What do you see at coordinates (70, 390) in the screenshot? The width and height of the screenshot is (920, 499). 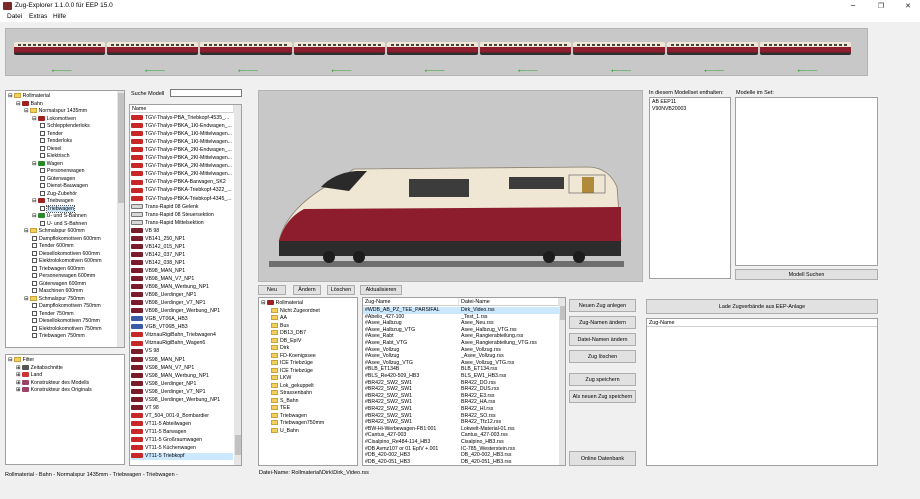 I see `tree-node: ⊞ Konstrukteur des Originals` at bounding box center [70, 390].